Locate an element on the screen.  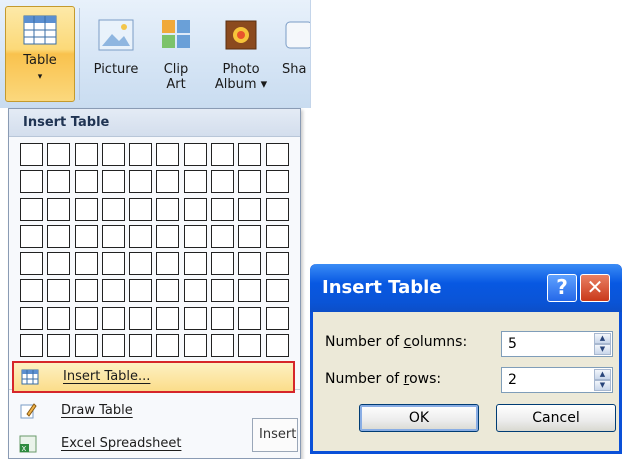
rows-down-arrow-icon: ▼ is located at coordinates (602, 385).